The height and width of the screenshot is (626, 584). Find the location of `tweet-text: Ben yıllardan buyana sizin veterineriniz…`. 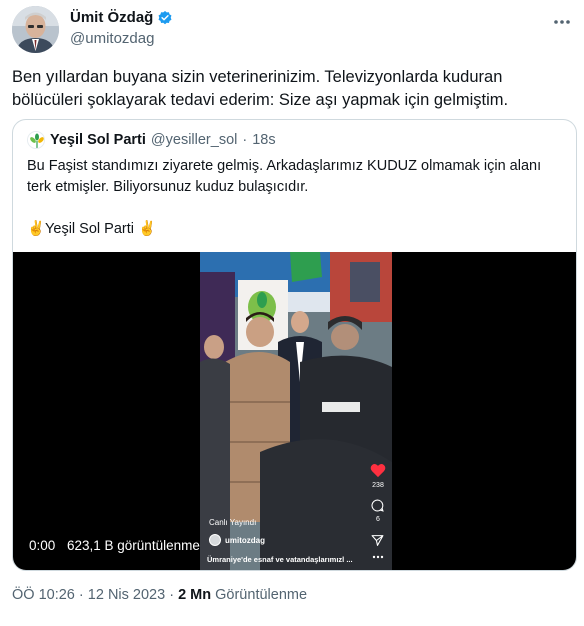

tweet-text: Ben yıllardan buyana sizin veterineriniz… is located at coordinates (260, 88).